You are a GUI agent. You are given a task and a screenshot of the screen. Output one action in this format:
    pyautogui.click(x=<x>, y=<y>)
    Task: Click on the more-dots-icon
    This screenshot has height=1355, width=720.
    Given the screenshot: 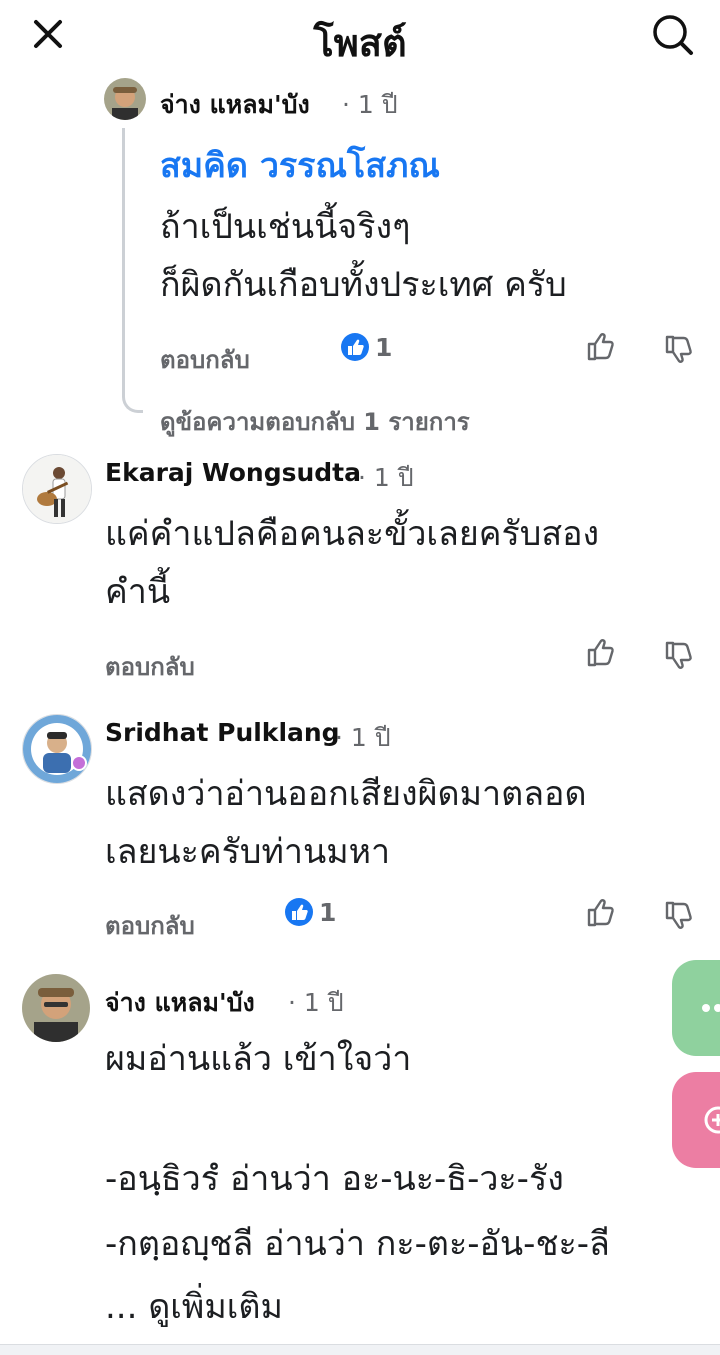 What is the action you would take?
    pyautogui.click(x=711, y=1008)
    